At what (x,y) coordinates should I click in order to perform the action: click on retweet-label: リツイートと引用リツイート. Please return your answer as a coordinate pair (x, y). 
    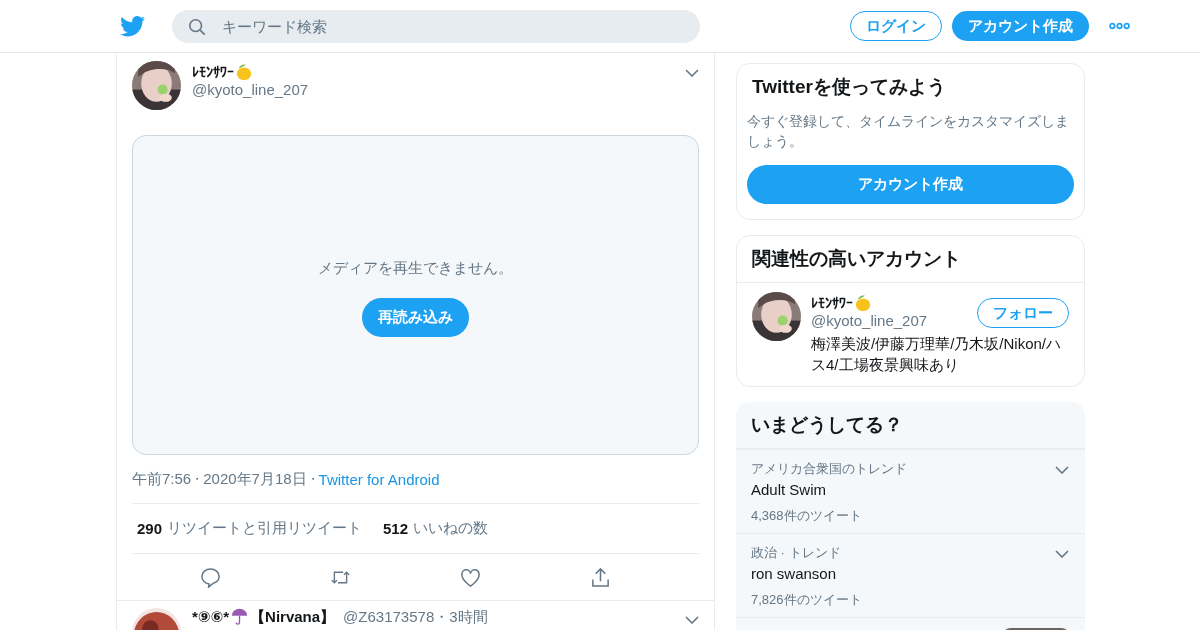
    Looking at the image, I should click on (265, 528).